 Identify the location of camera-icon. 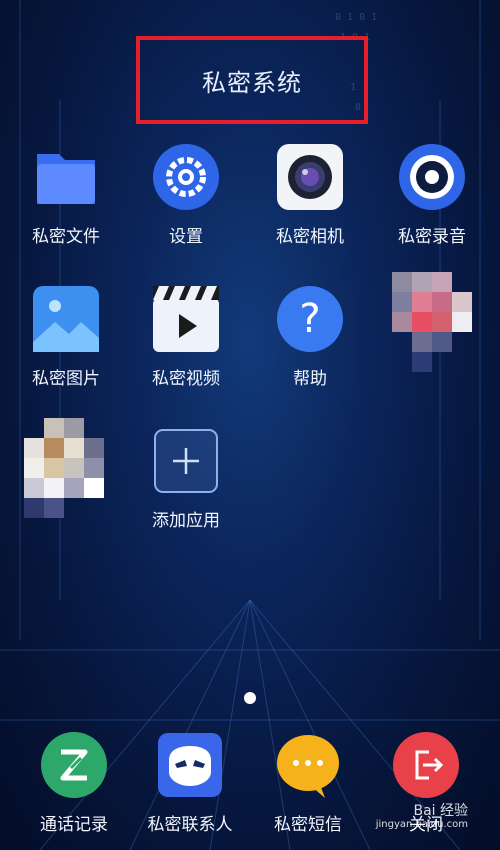
(310, 177).